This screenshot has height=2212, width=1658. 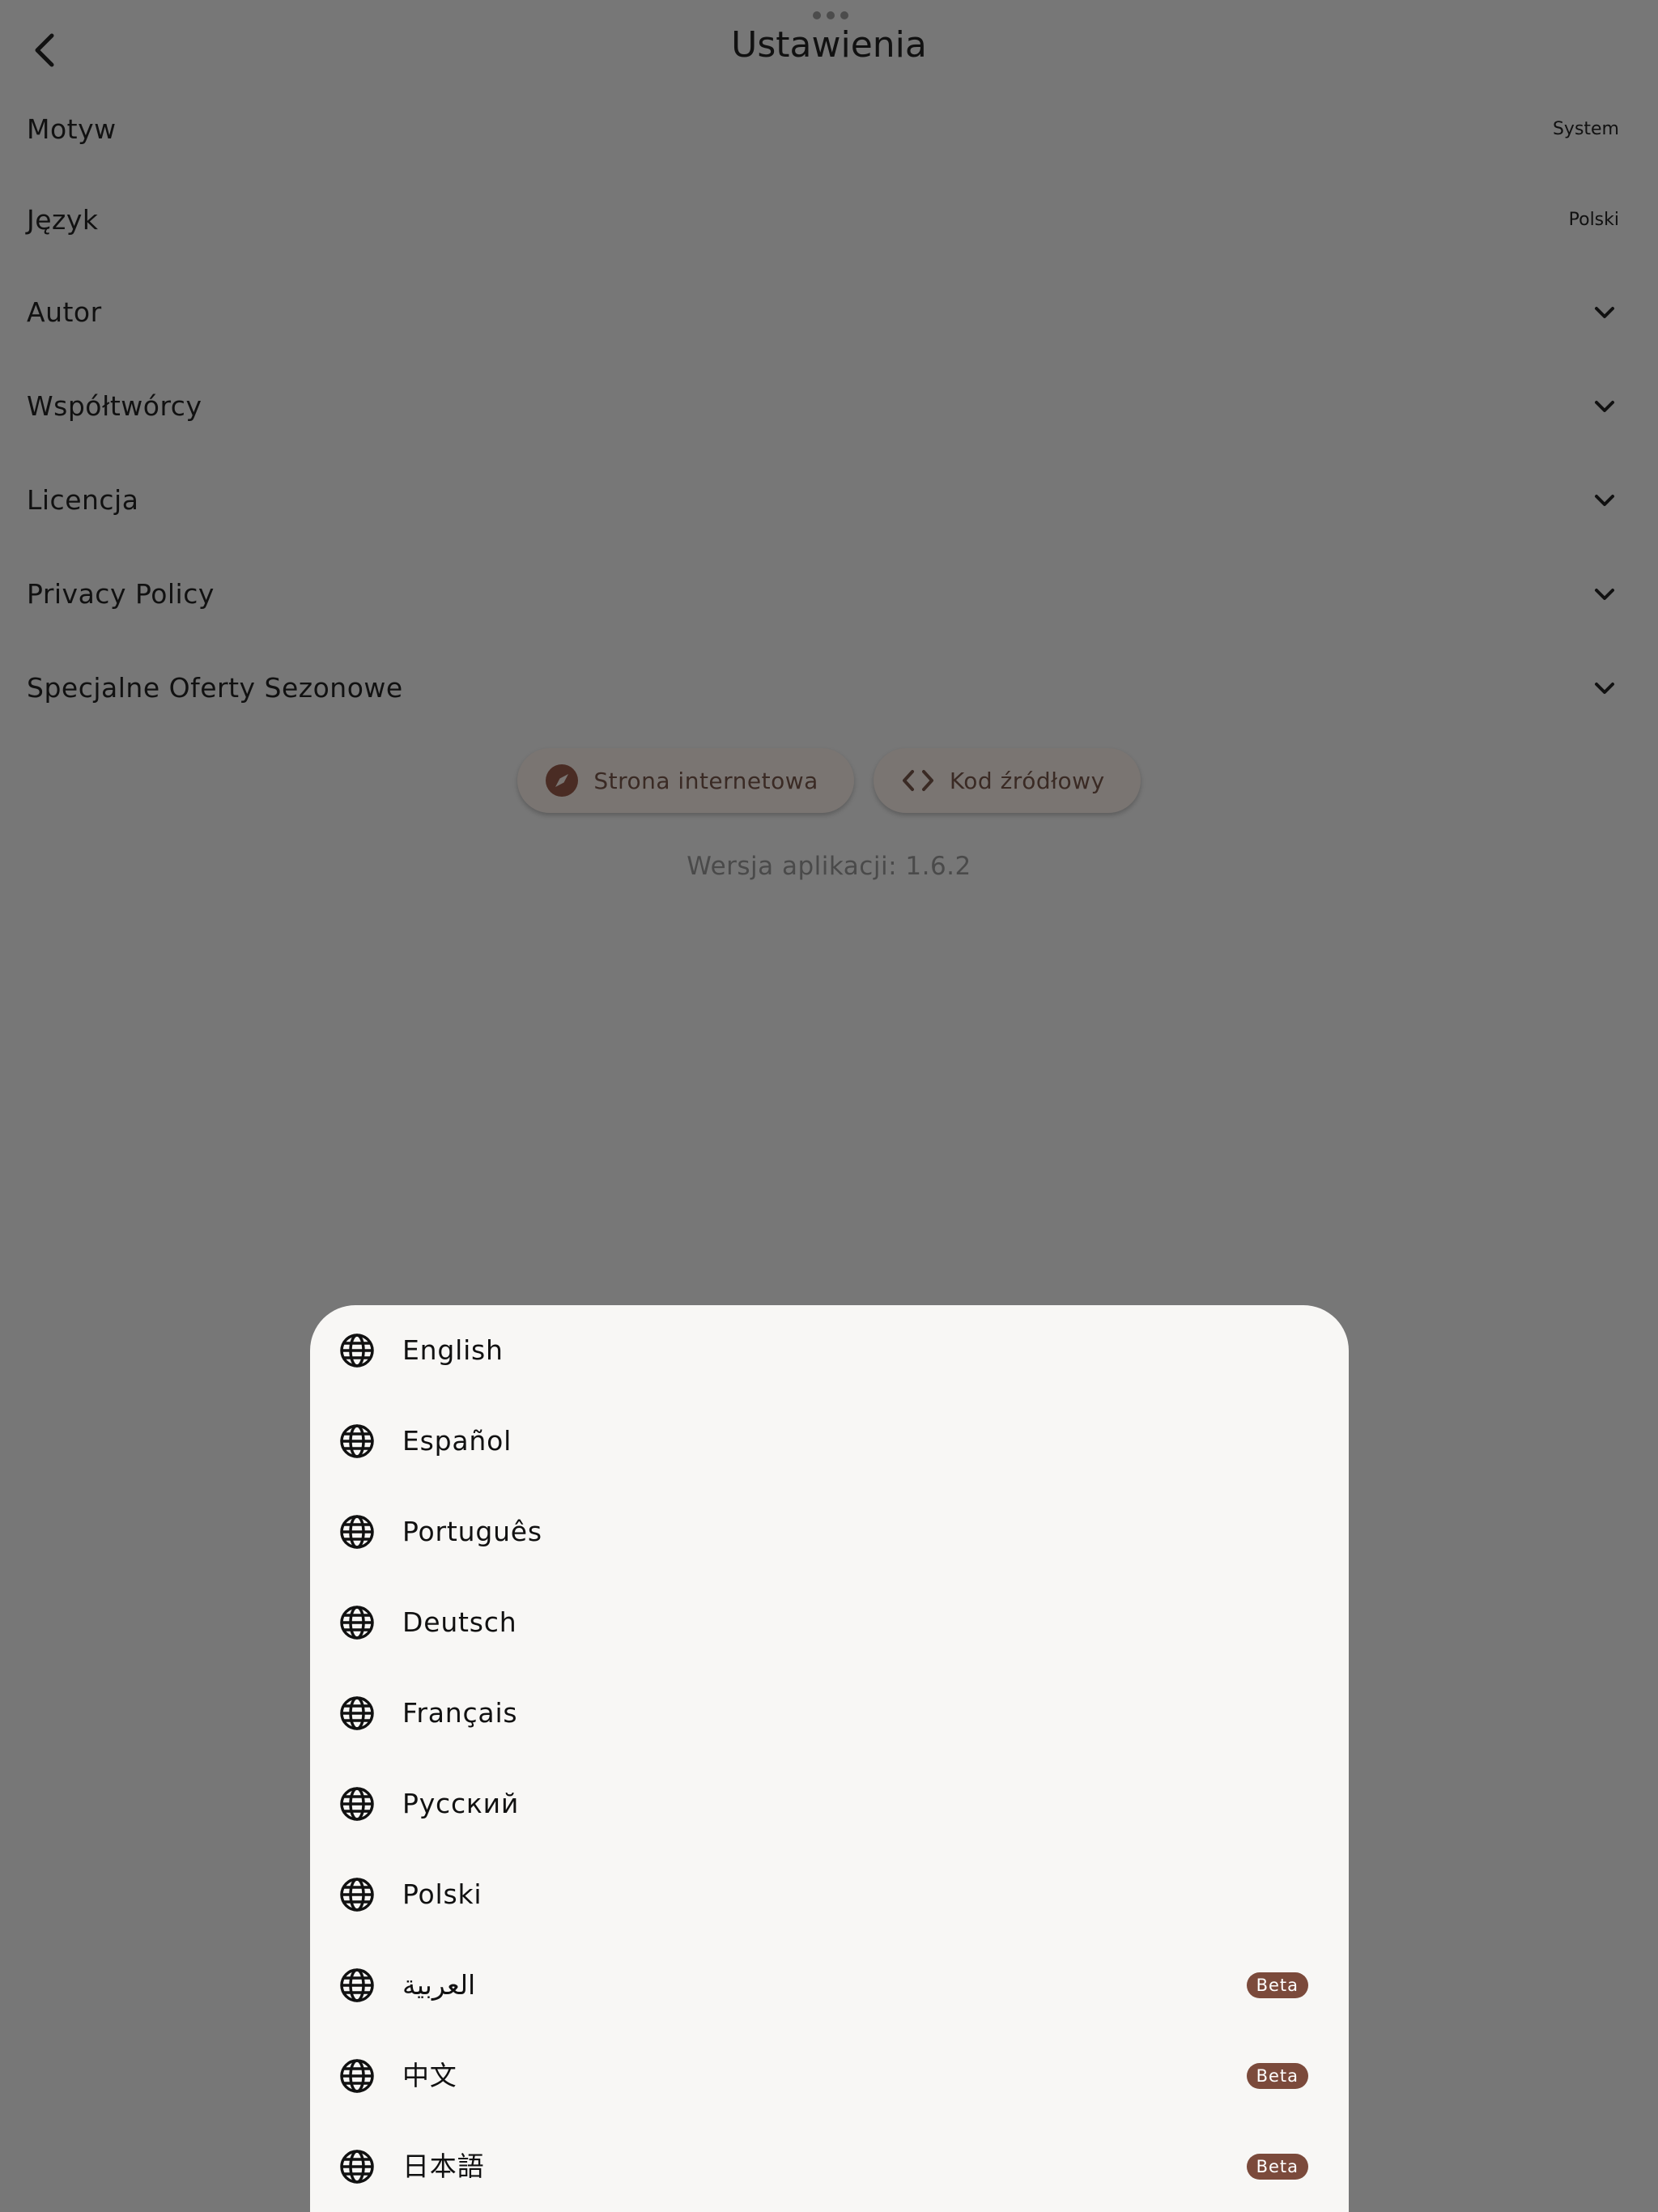 What do you see at coordinates (829, 2076) in the screenshot?
I see `language-option: 中文 Beta` at bounding box center [829, 2076].